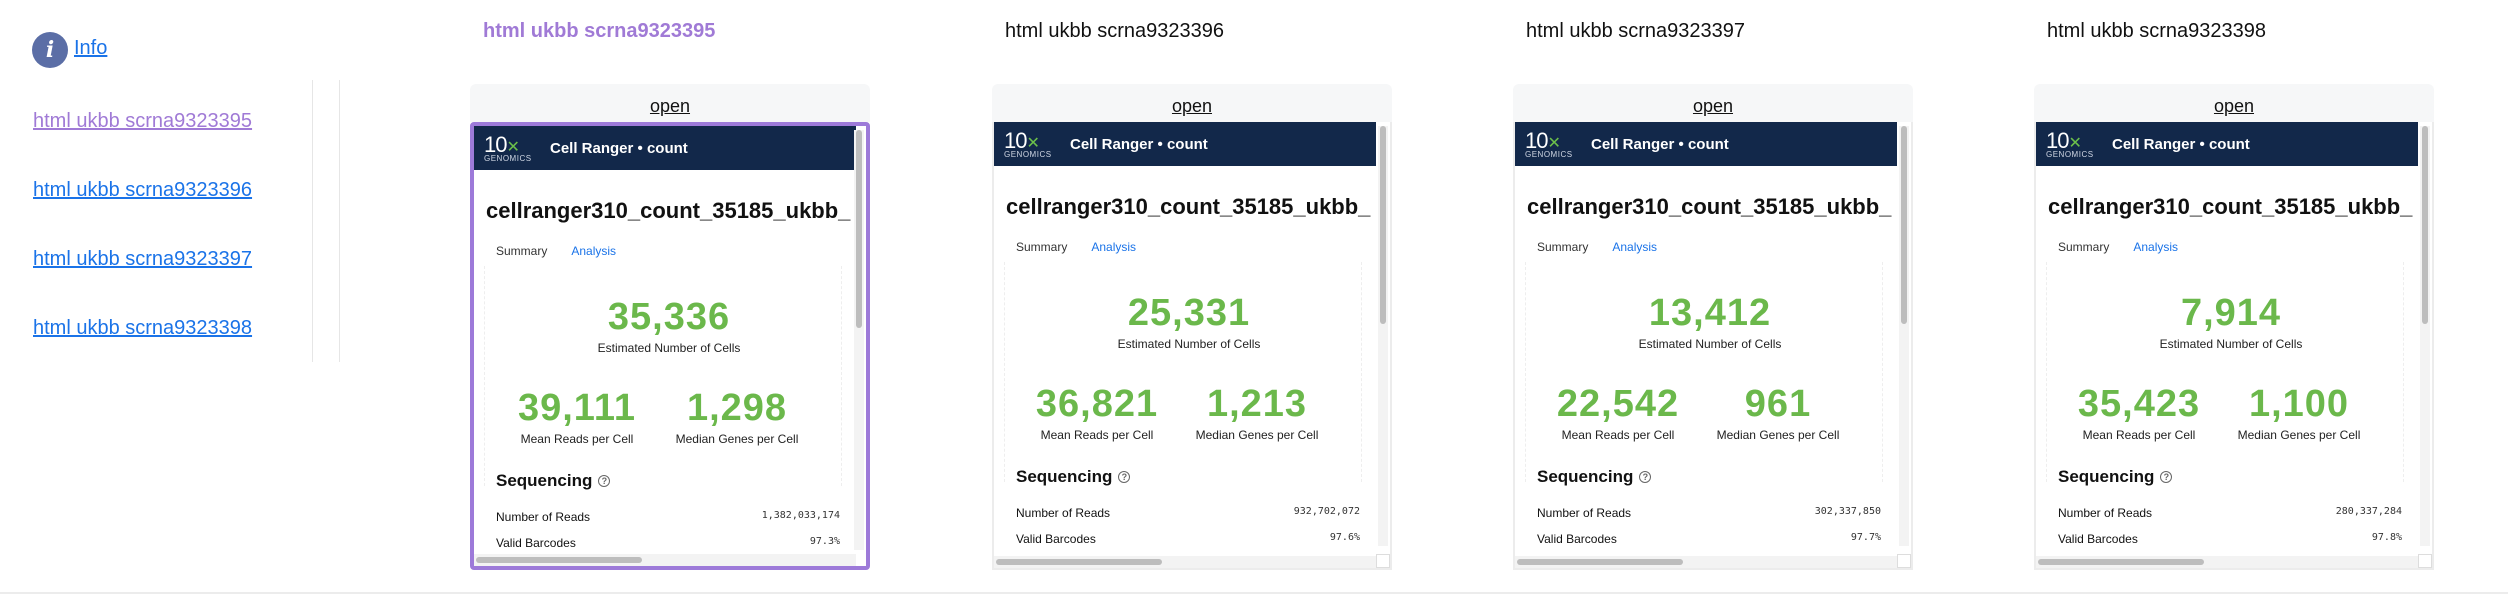 This screenshot has width=2508, height=598. Describe the element at coordinates (2299, 412) in the screenshot. I see `metric-genes: 1,100 Median Genes per Cell` at that location.